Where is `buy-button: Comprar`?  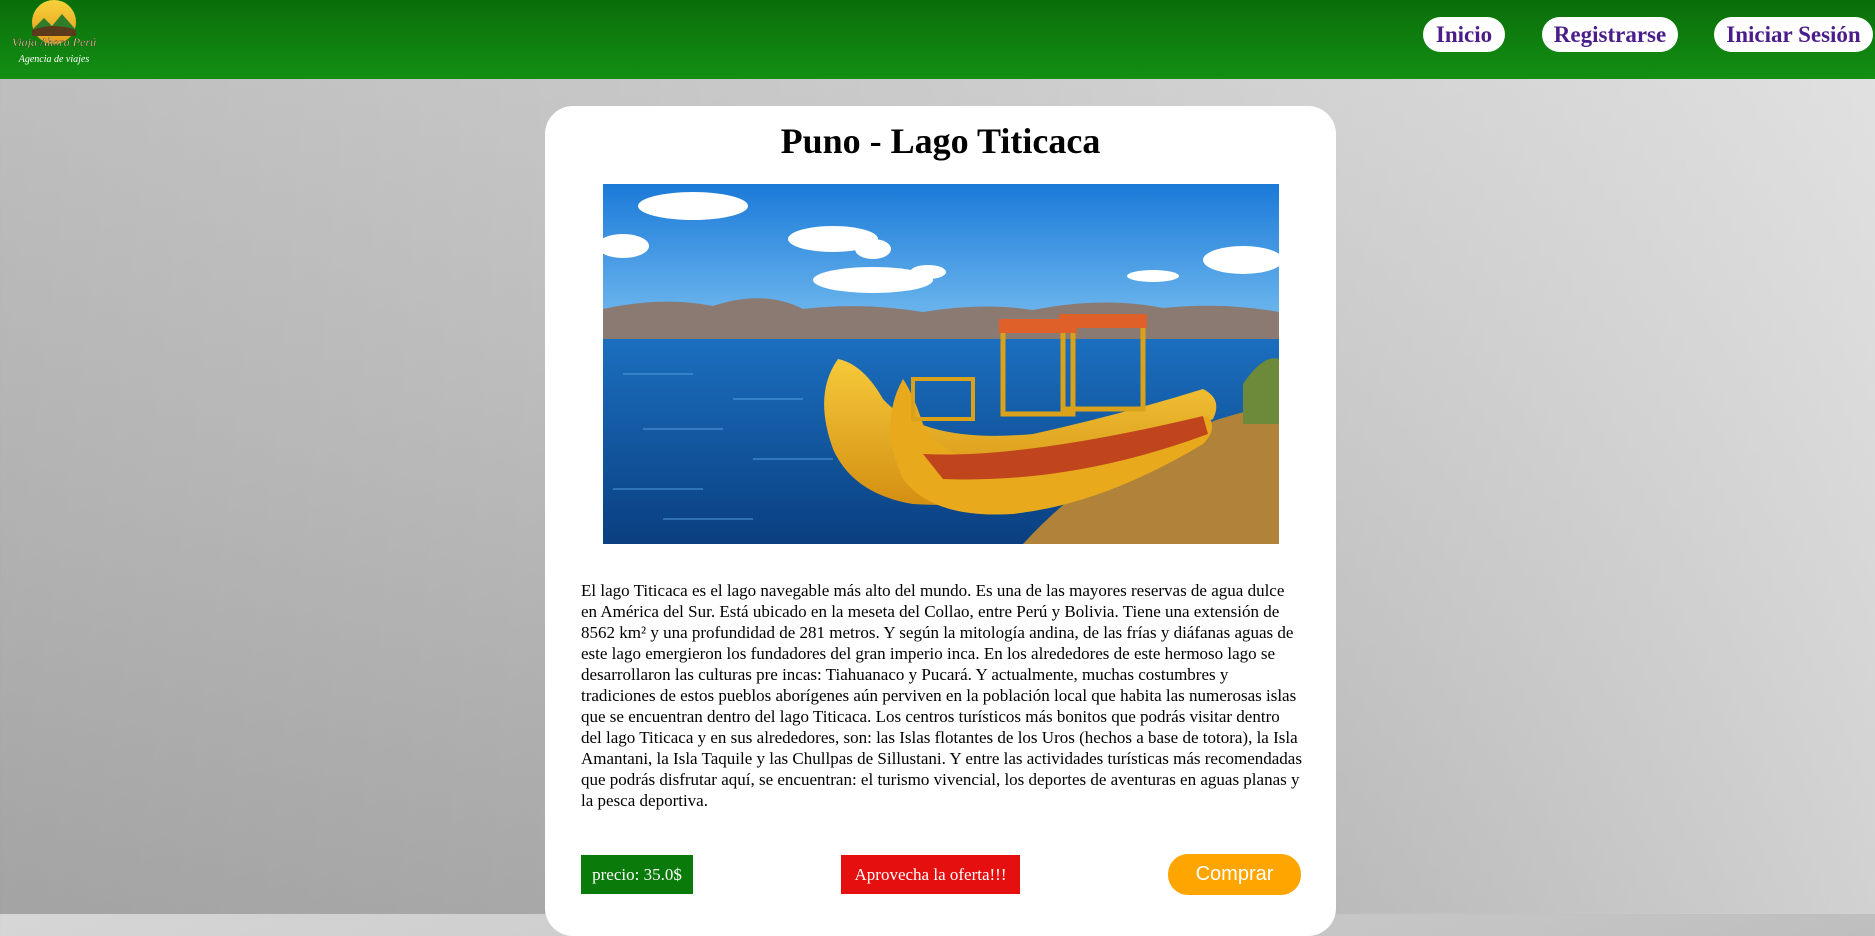
buy-button: Comprar is located at coordinates (1234, 874).